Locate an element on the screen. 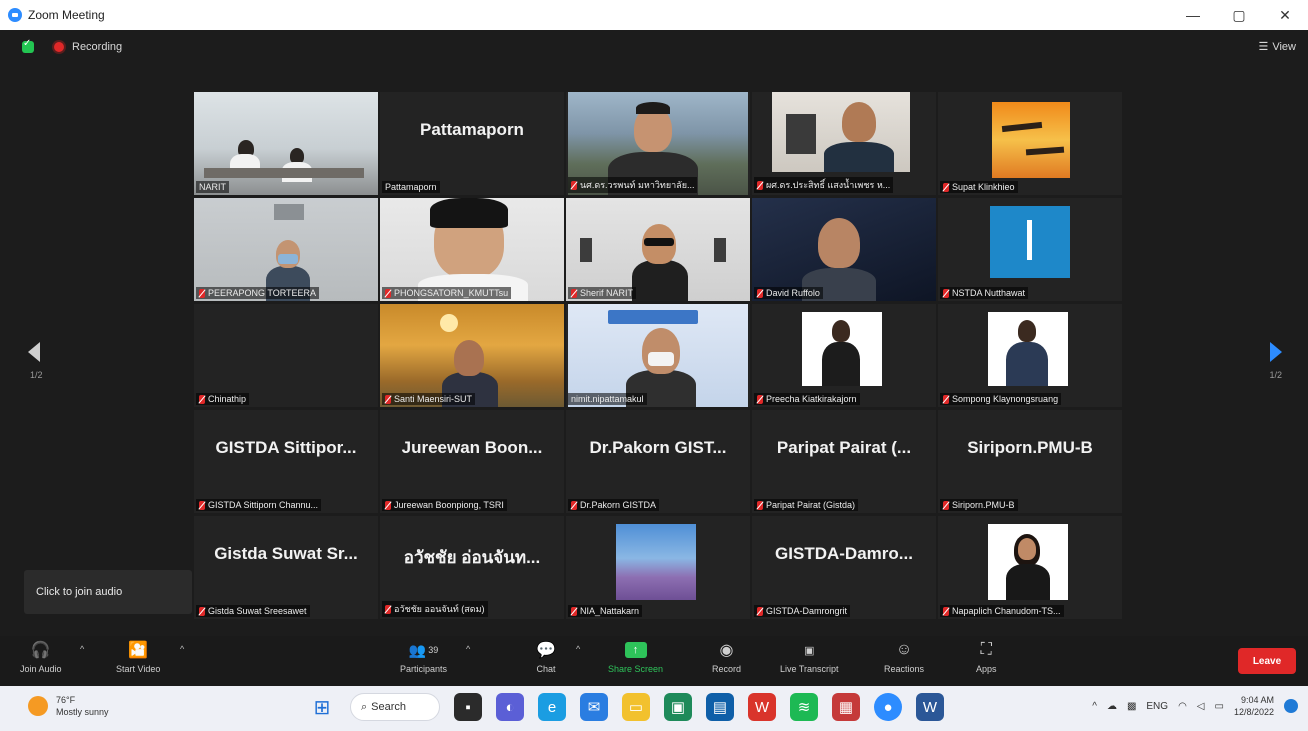  participants-button: 👥 39 Participants ^ is located at coordinates (435, 657).